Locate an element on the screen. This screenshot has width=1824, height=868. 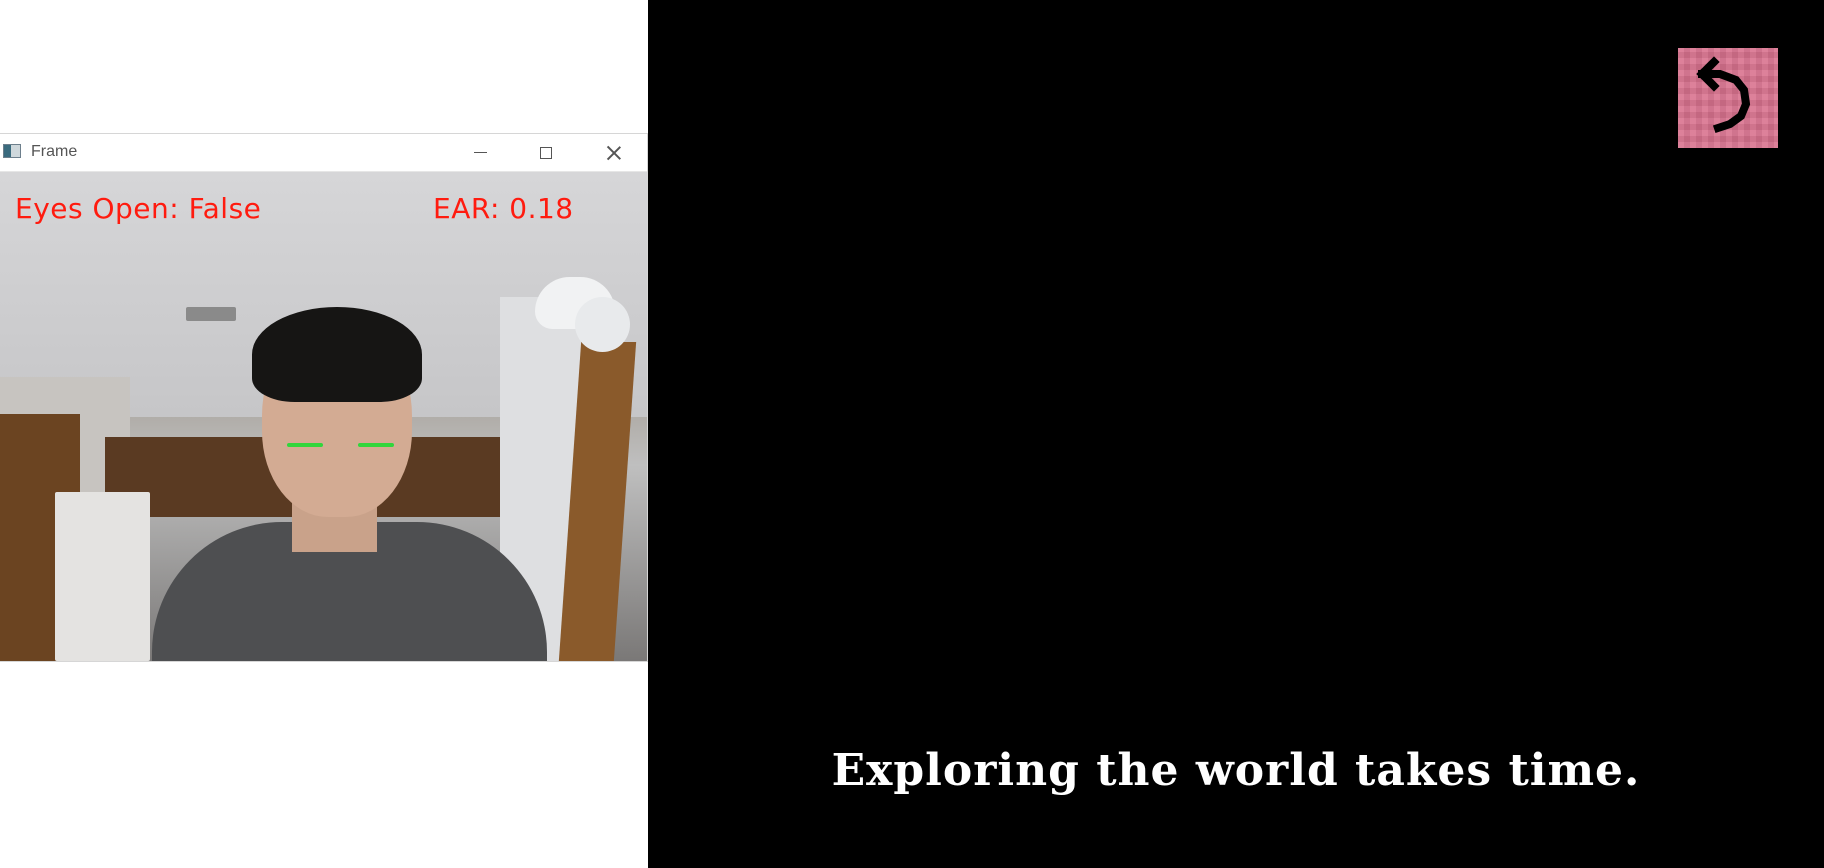
left-eye-landmark is located at coordinates (305, 445).